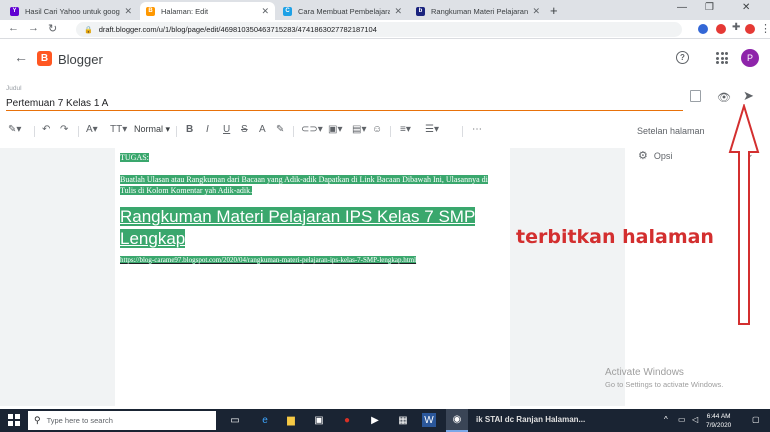 The height and width of the screenshot is (432, 770). I want to click on preview-eye-icon: 👁, so click(724, 97).